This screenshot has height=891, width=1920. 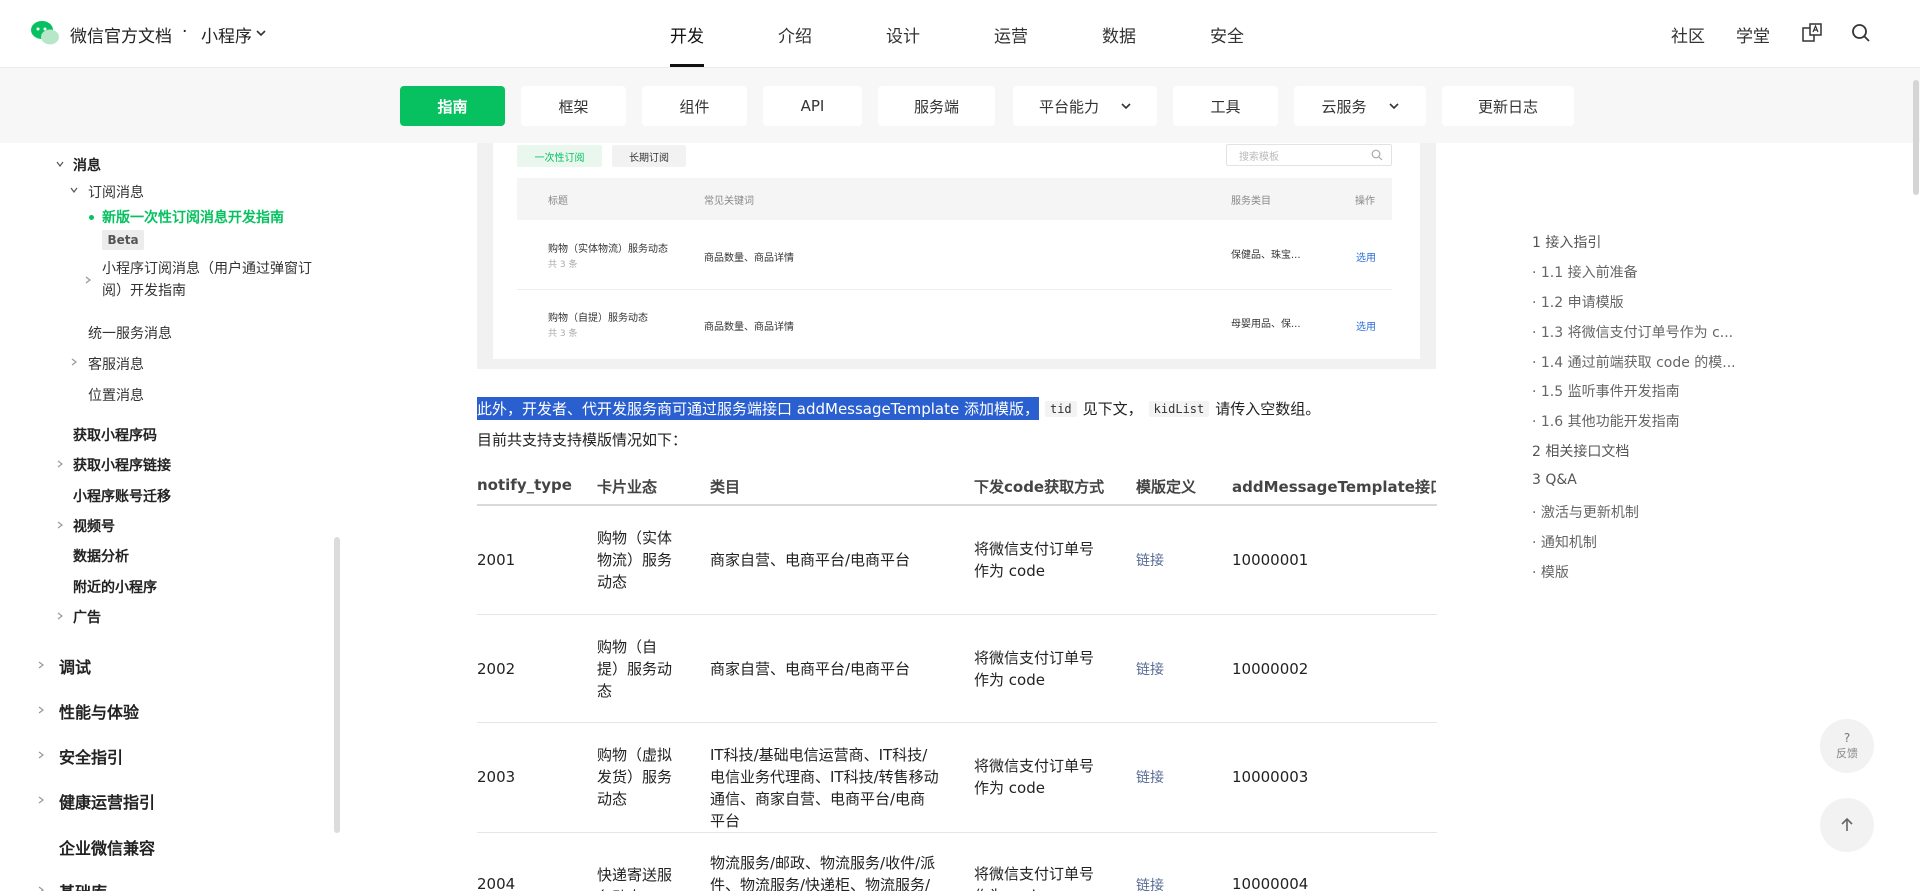 What do you see at coordinates (1270, 560) in the screenshot?
I see `table-cell-tid: 10000001` at bounding box center [1270, 560].